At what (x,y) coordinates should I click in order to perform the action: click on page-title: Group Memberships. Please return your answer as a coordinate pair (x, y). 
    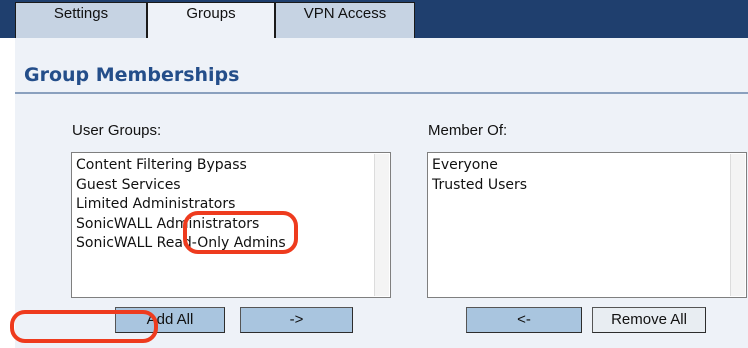
    Looking at the image, I should click on (132, 75).